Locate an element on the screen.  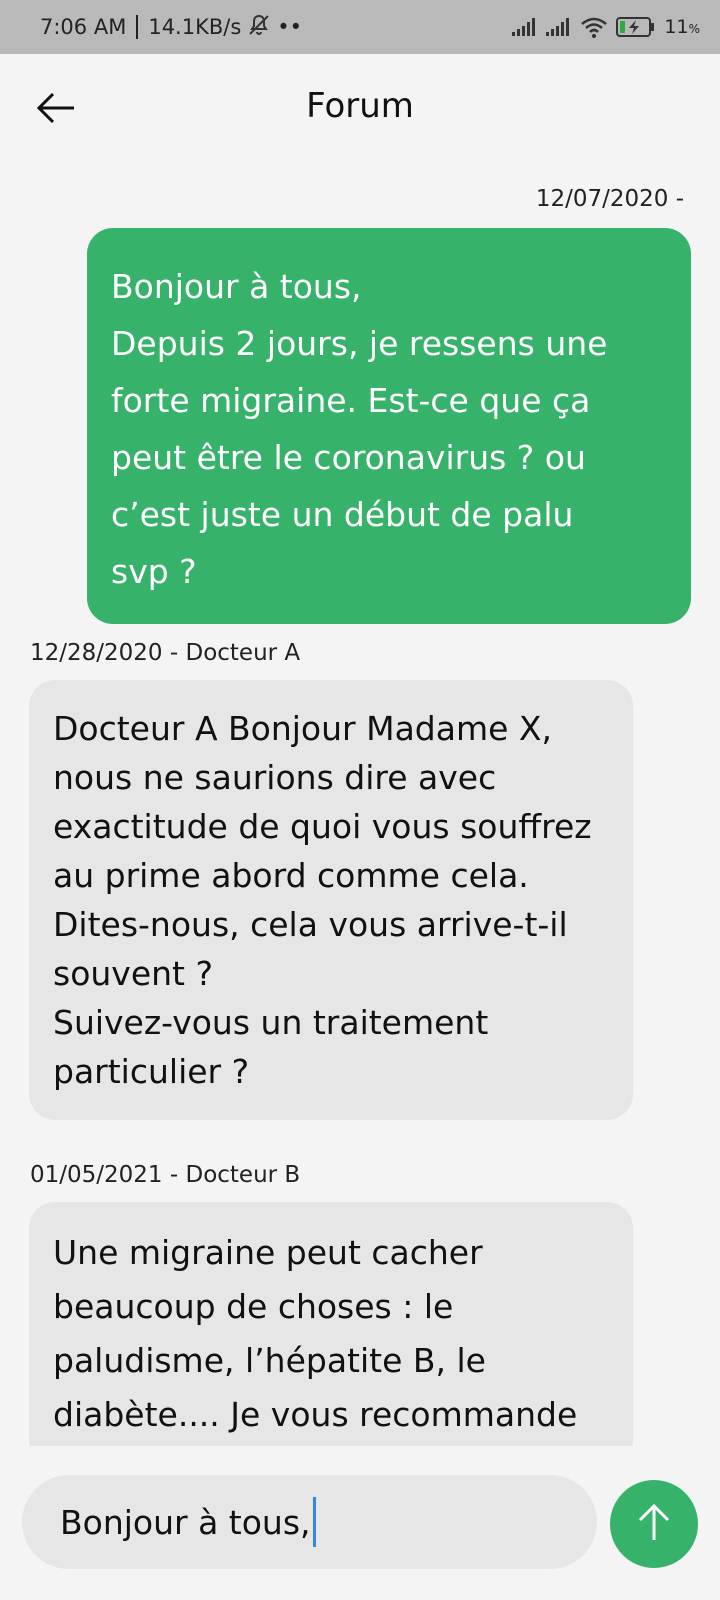
message-meta: 12/28/2020 - Docteur A is located at coordinates (165, 653).